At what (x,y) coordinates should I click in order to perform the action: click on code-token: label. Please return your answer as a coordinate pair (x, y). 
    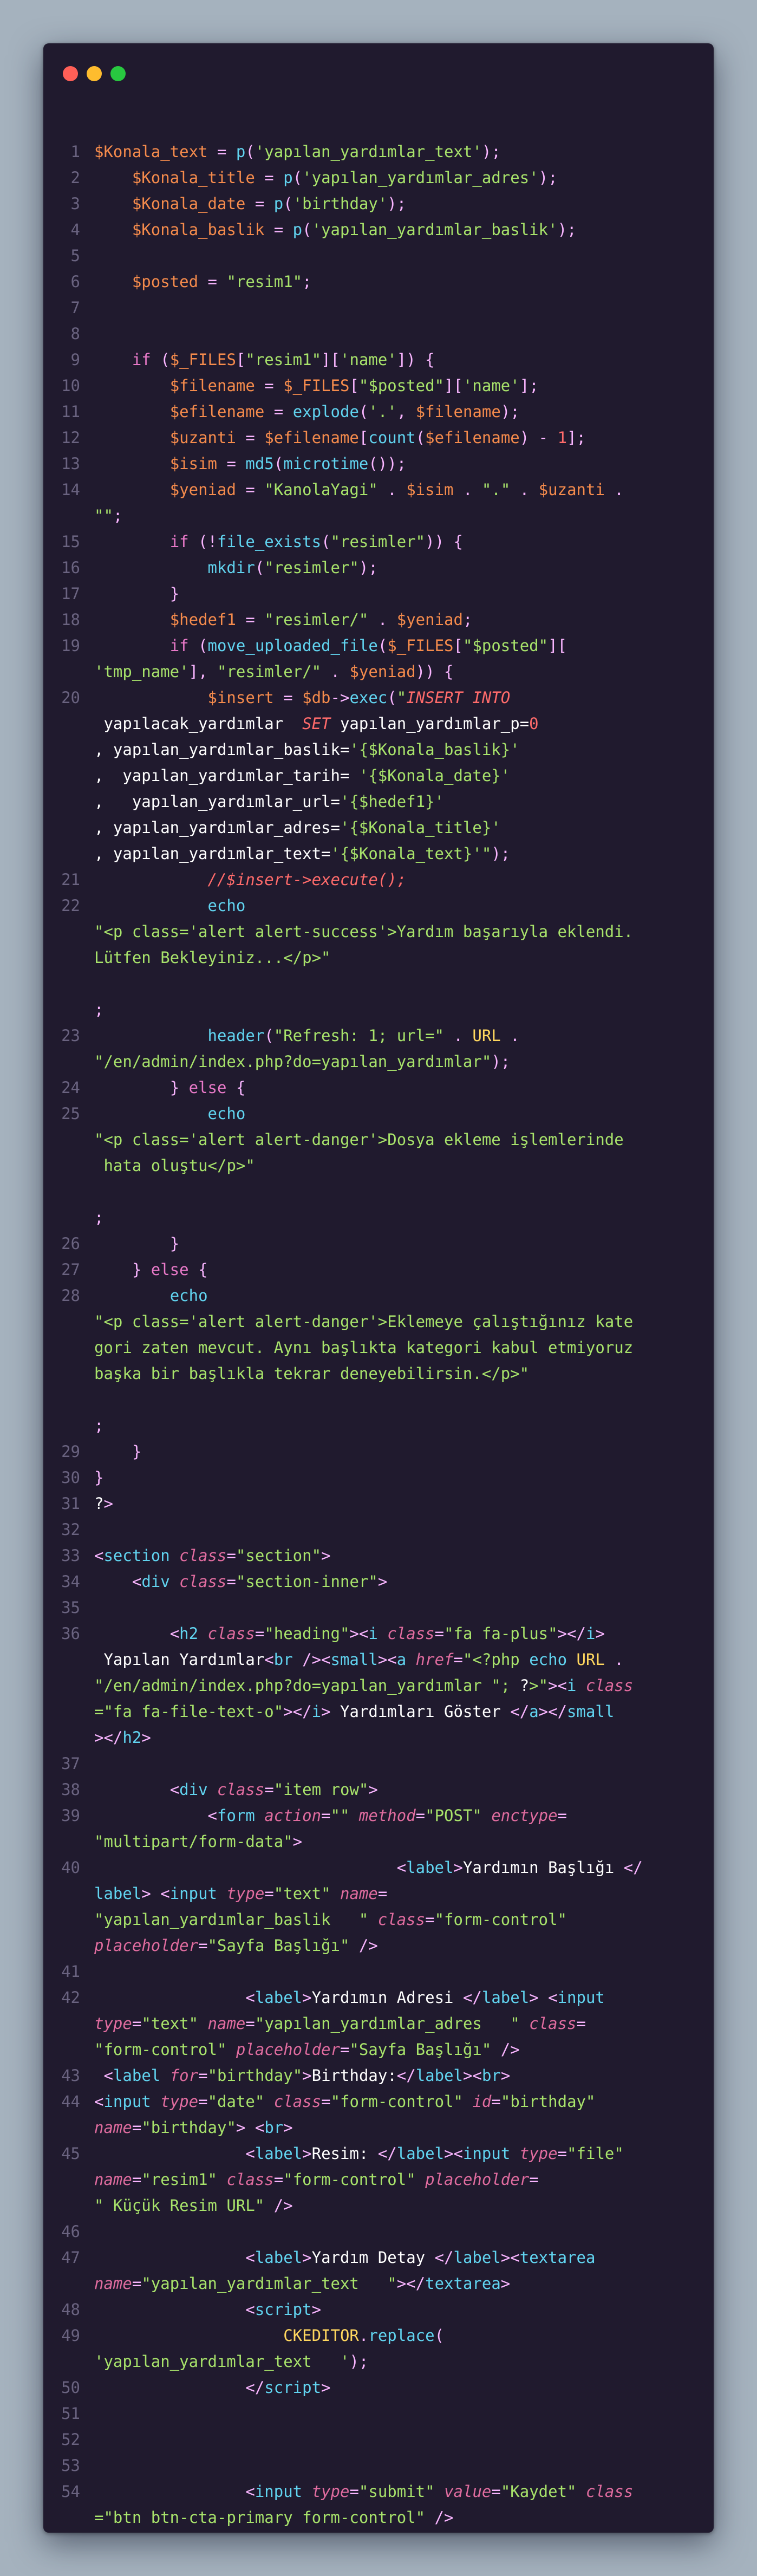
    Looking at the image, I should click on (505, 1997).